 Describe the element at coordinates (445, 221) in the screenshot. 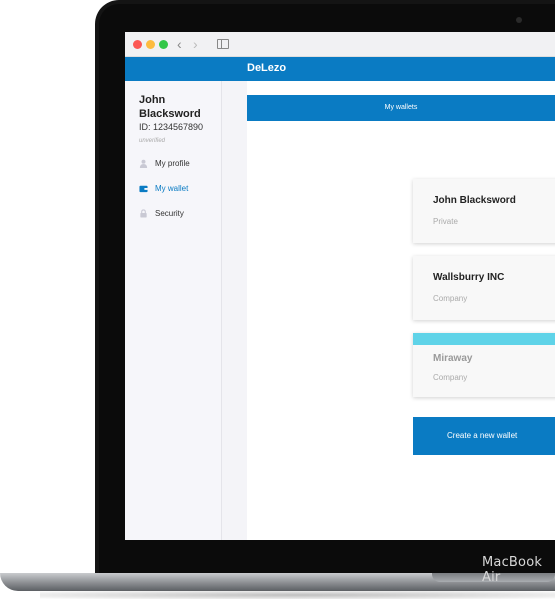

I see `wallet-type: Private` at that location.